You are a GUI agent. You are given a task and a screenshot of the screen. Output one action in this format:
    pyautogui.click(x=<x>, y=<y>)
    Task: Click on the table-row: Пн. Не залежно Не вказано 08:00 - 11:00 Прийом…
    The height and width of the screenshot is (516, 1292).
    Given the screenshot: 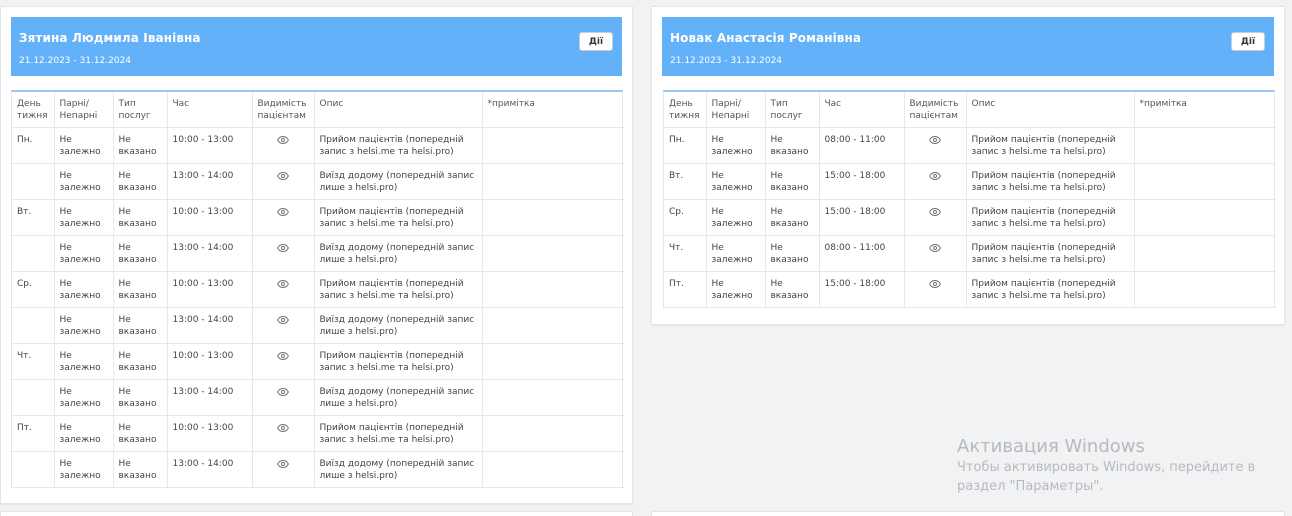 What is the action you would take?
    pyautogui.click(x=970, y=145)
    